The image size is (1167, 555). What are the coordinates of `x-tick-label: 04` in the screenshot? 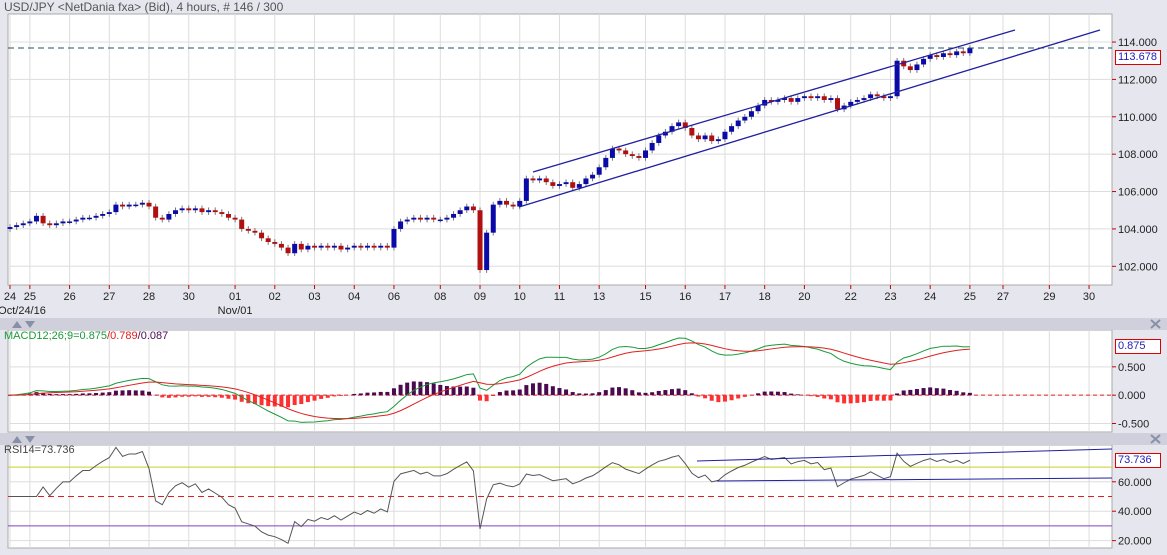 It's located at (354, 297).